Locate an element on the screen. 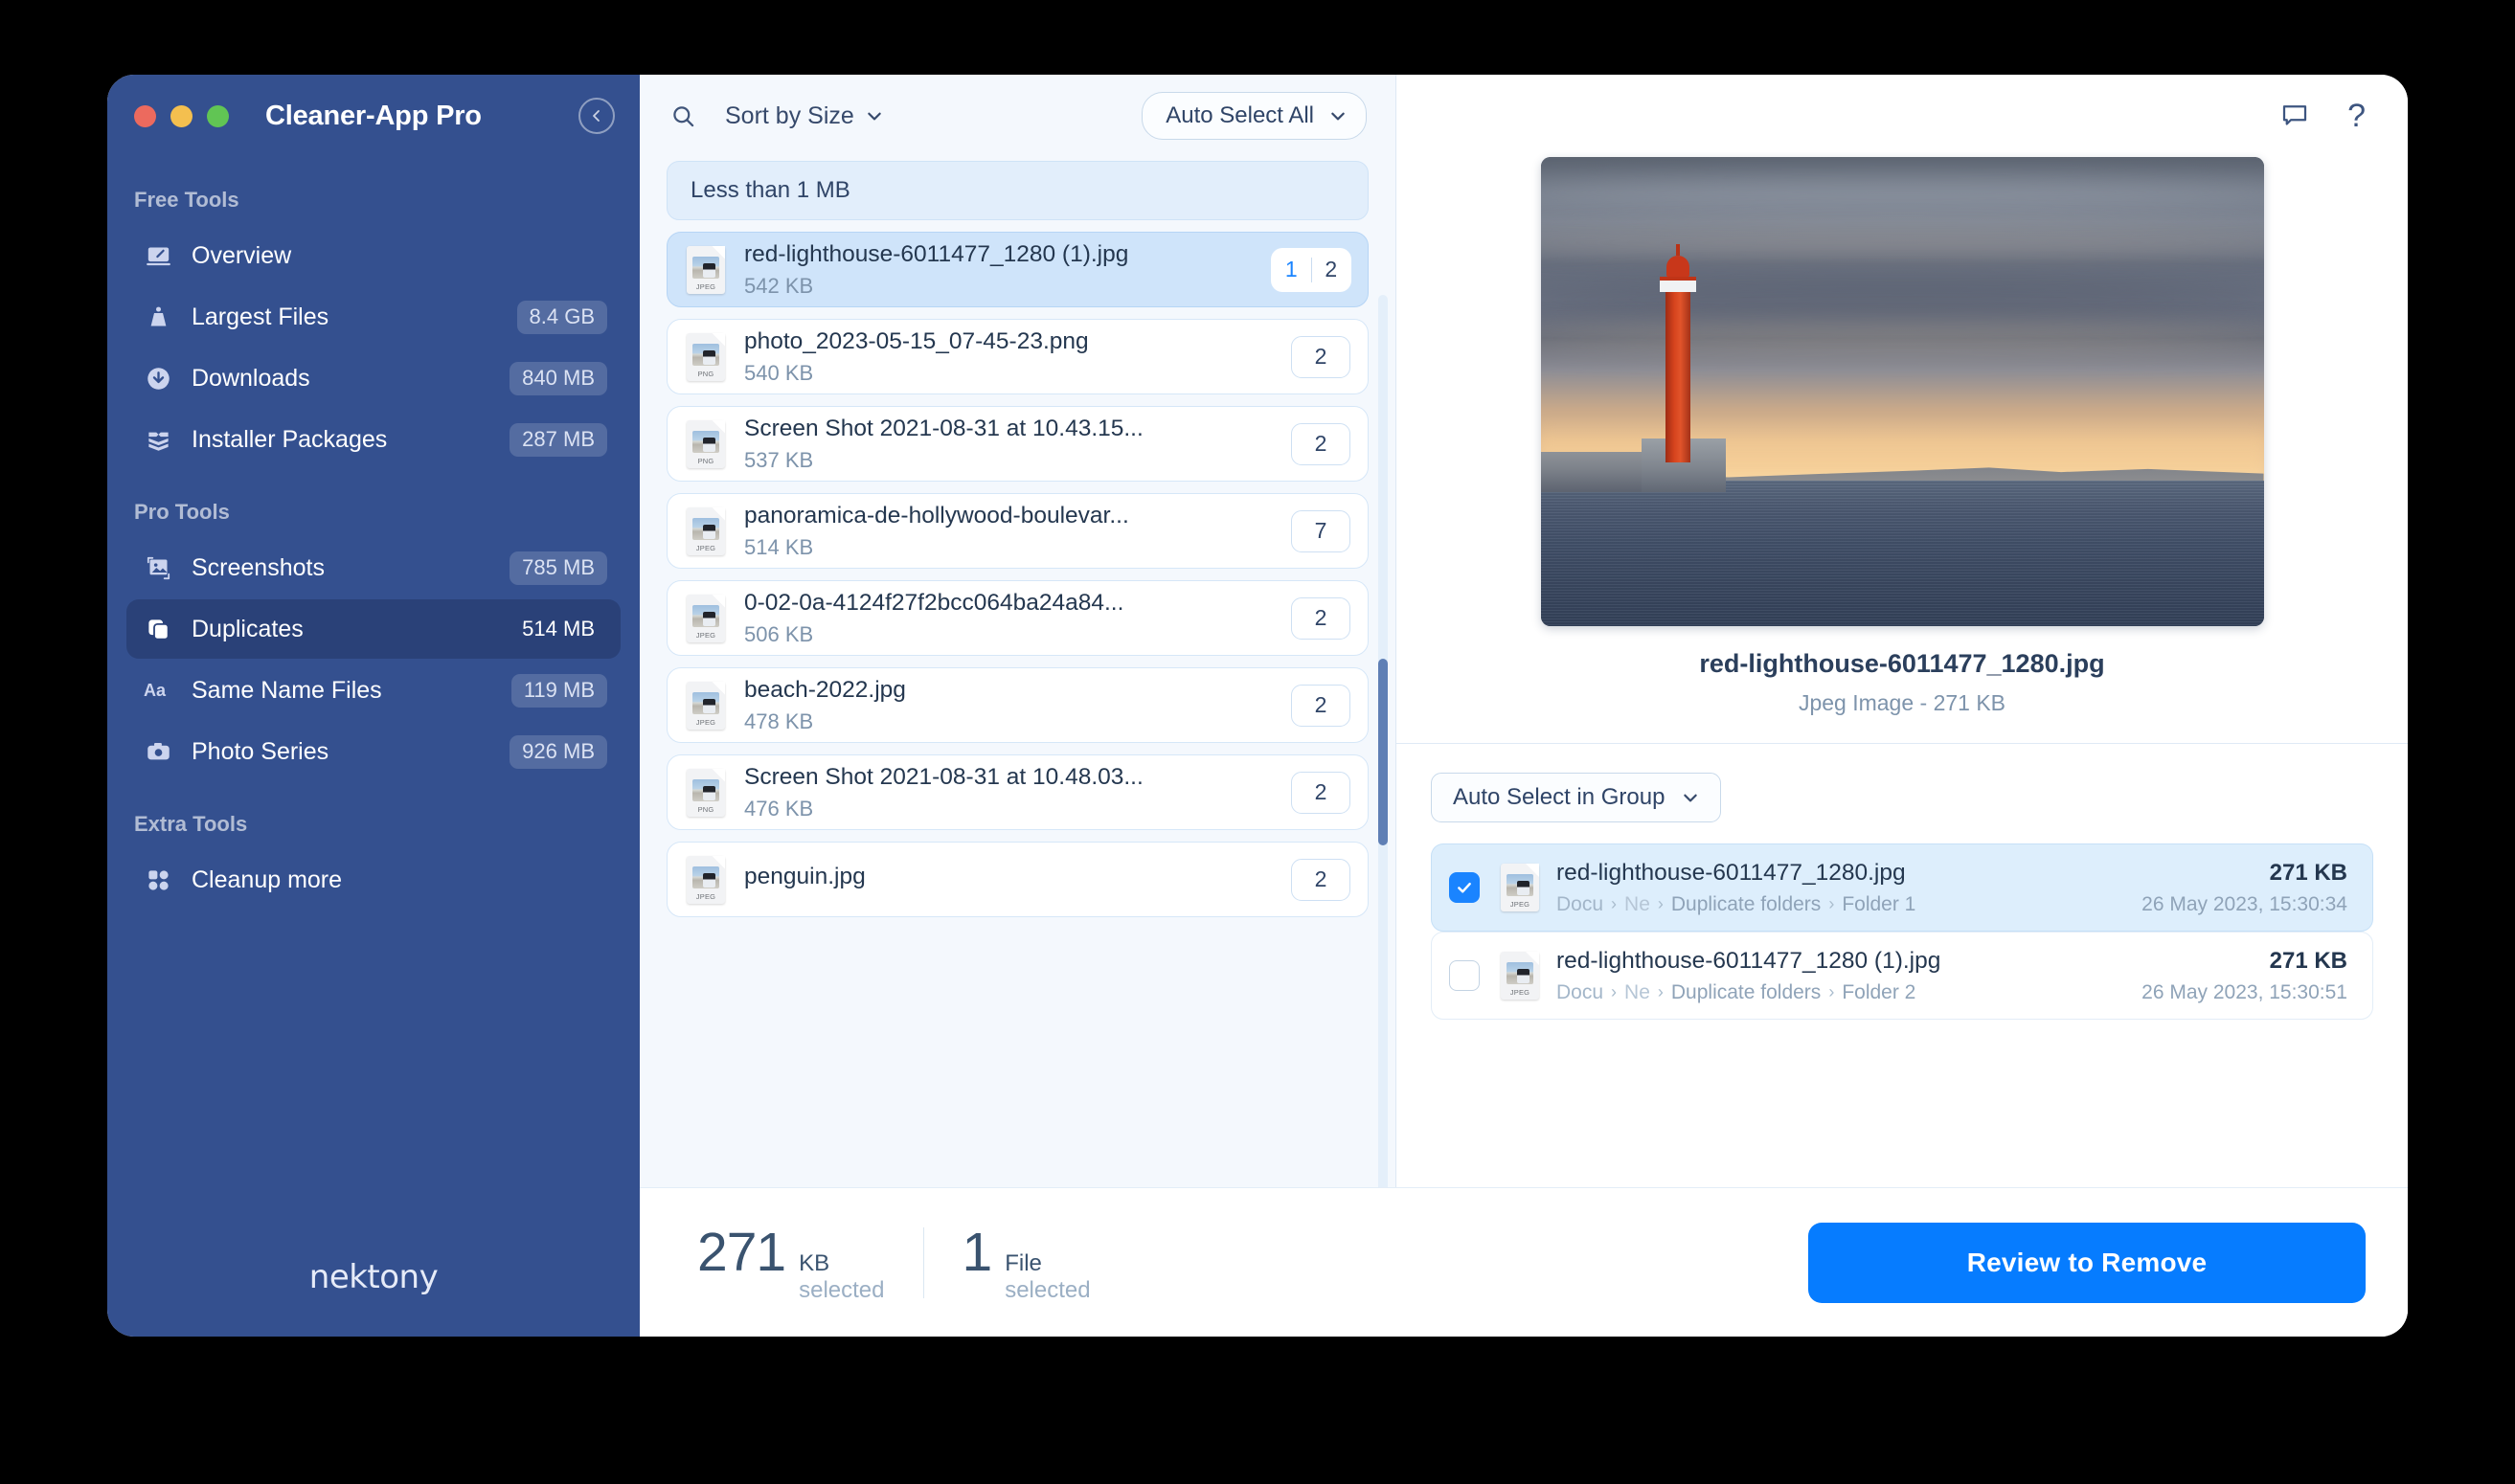 The height and width of the screenshot is (1484, 2515). file-type-label: PNG is located at coordinates (705, 373).